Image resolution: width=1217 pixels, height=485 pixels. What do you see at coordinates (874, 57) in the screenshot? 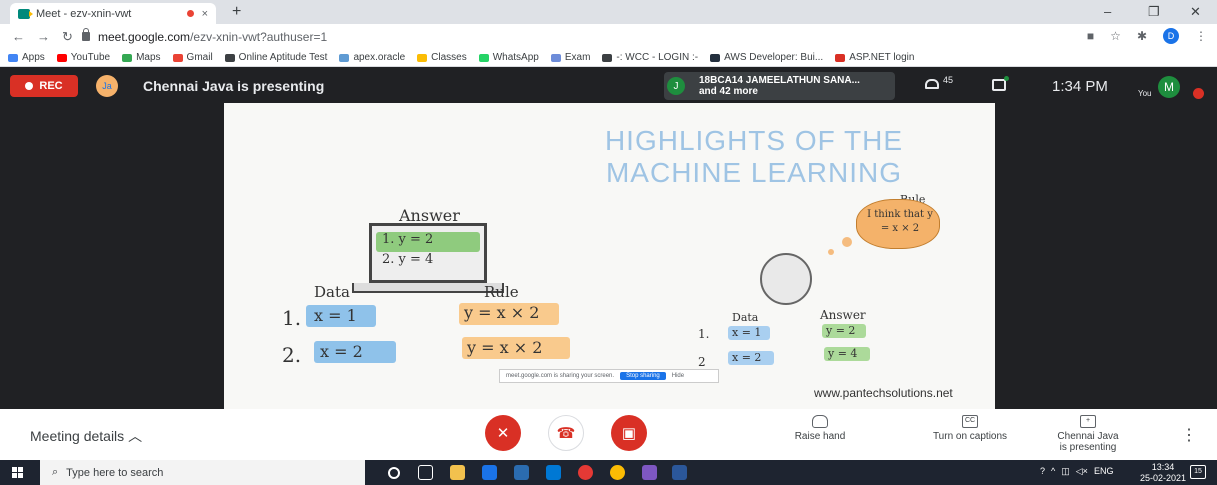
I see `bookmark-item: ASP.NET login` at bounding box center [874, 57].